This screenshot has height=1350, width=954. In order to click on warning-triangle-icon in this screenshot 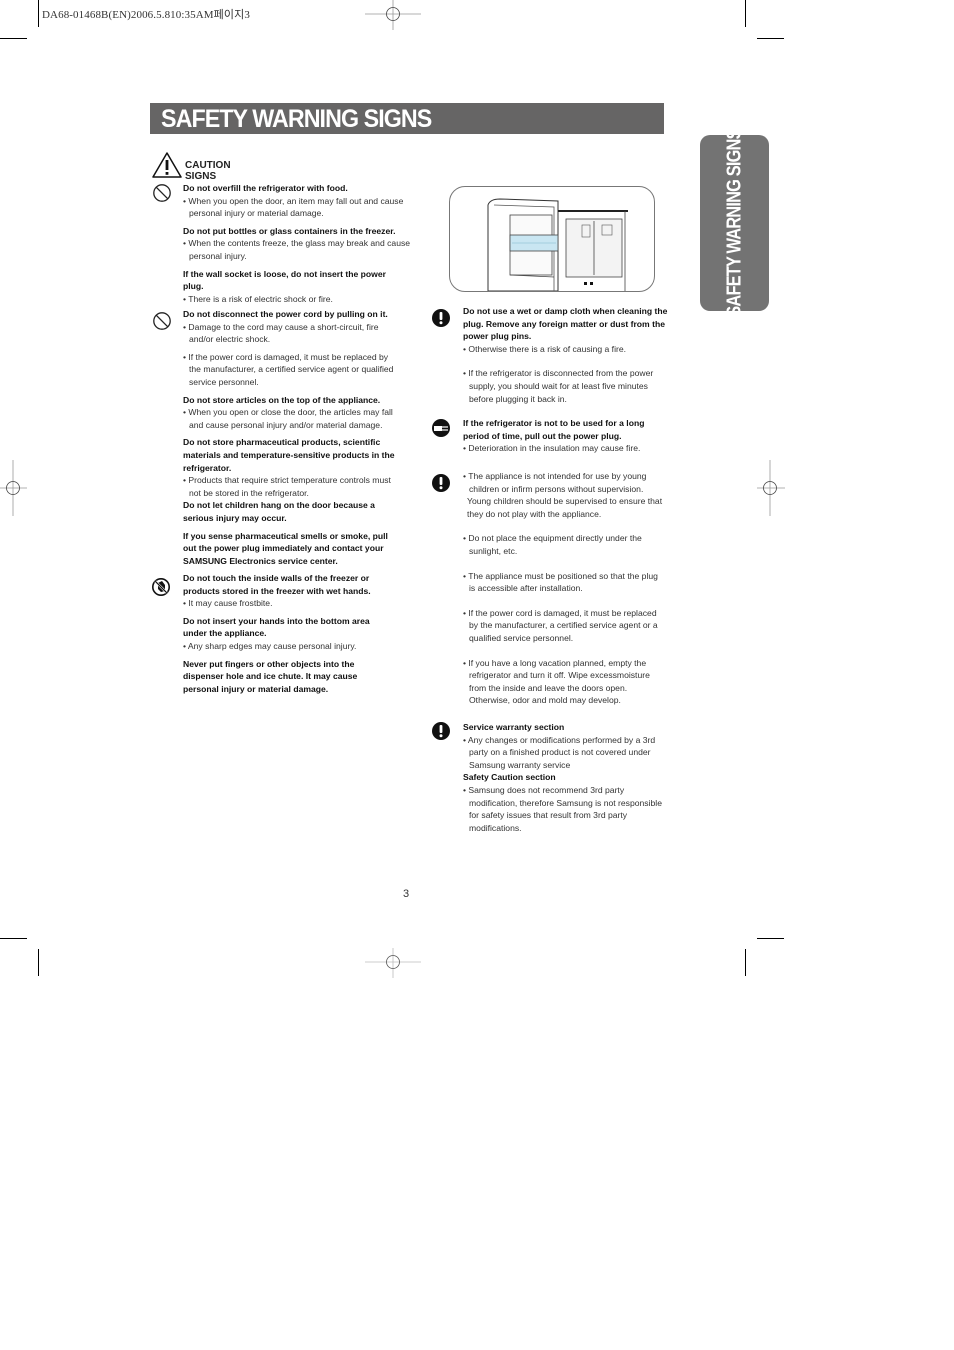, I will do `click(167, 165)`.